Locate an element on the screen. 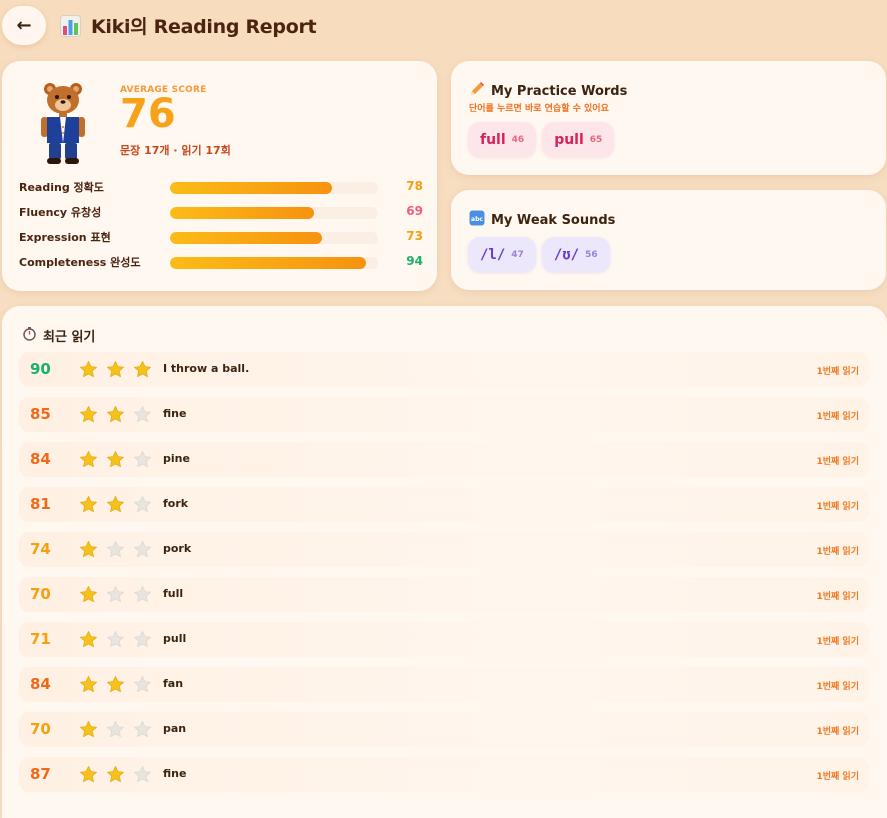 This screenshot has width=887, height=818. metric-row: Completeness 완성도 94 is located at coordinates (221, 262).